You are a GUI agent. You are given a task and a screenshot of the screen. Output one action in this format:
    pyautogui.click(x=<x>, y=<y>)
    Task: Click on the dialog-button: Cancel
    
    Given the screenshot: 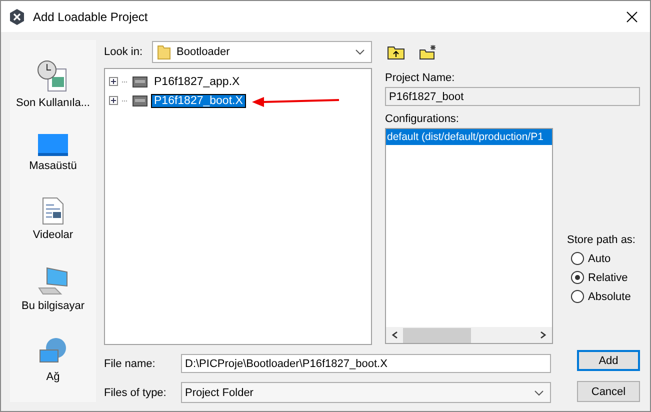 What is the action you would take?
    pyautogui.click(x=608, y=391)
    